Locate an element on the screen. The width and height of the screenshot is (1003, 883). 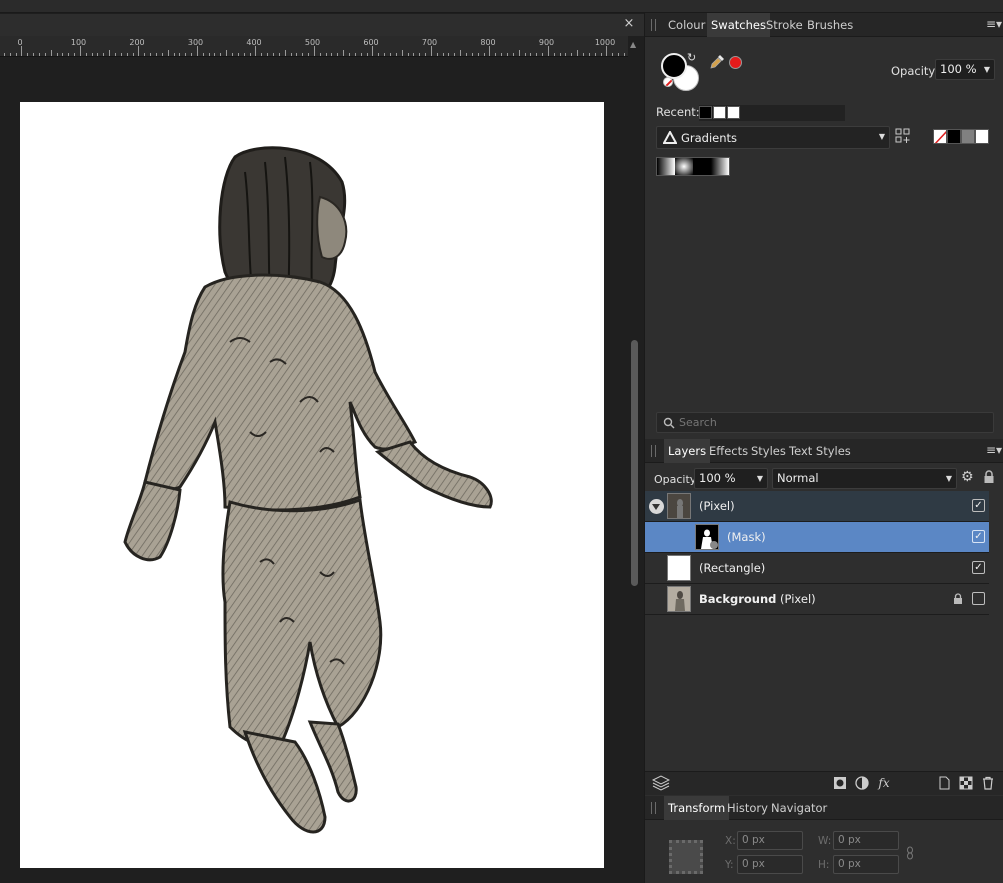
no-colour-icon is located at coordinates (668, 82).